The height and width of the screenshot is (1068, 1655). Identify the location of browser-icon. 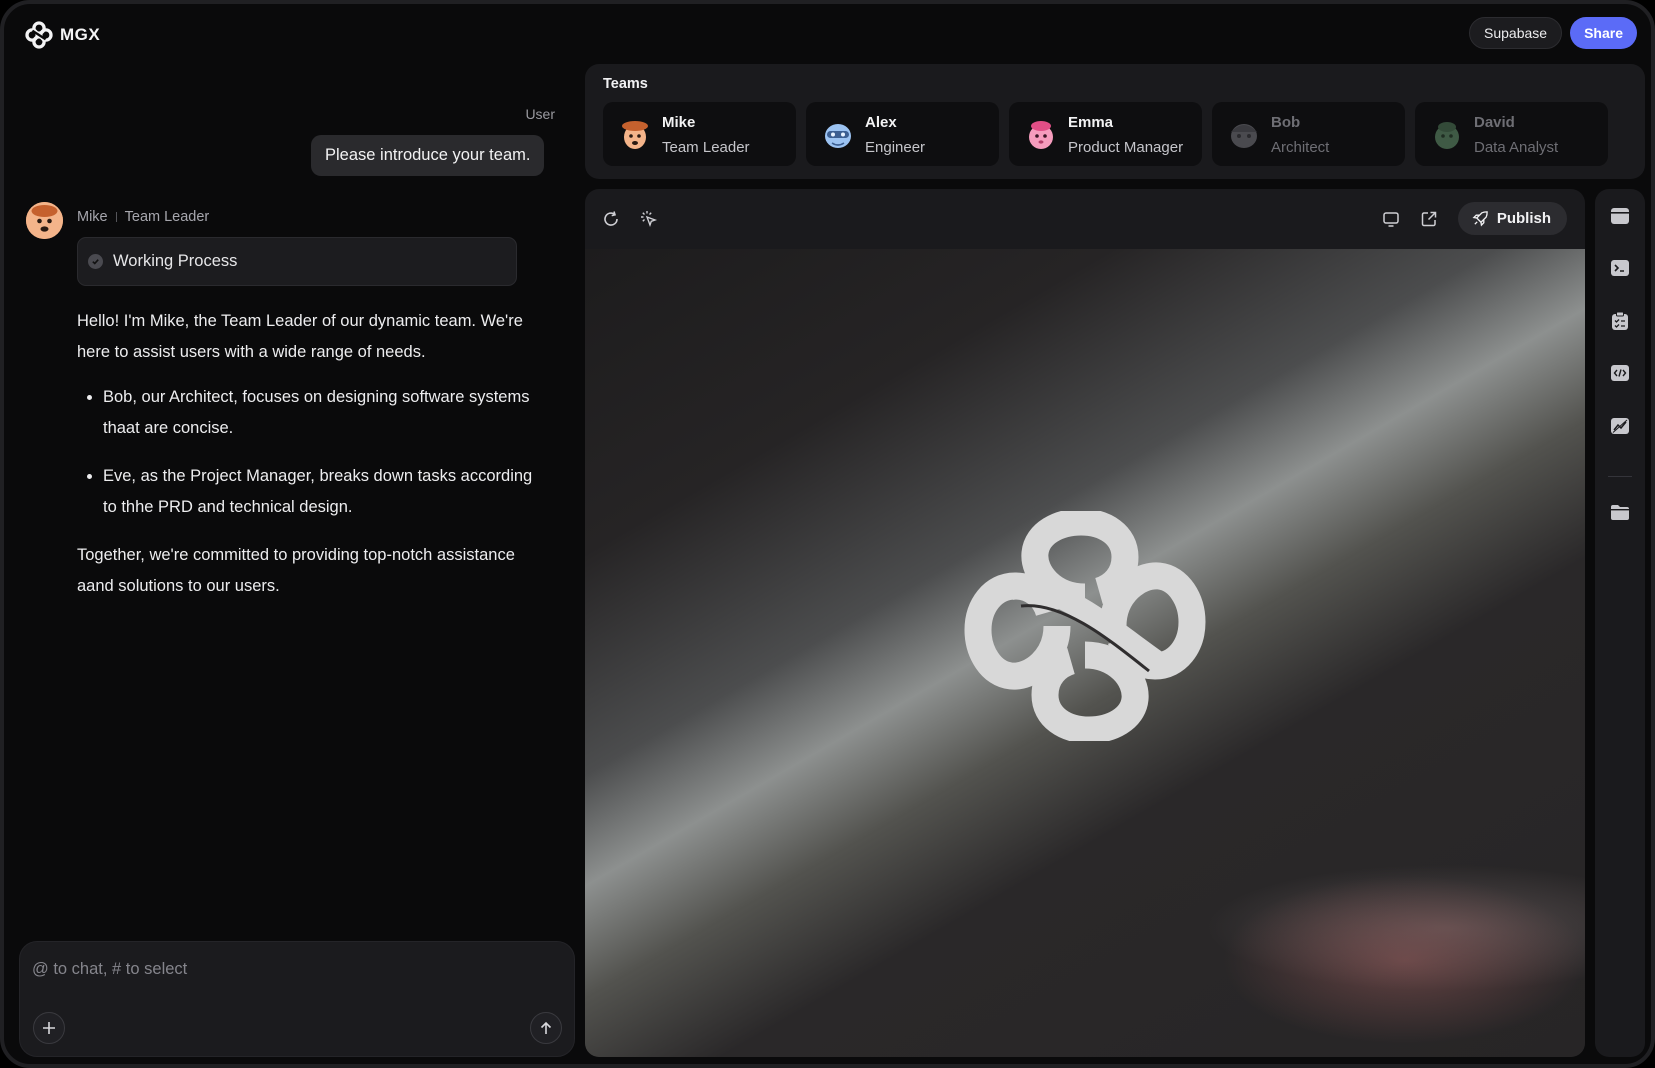
(1620, 216).